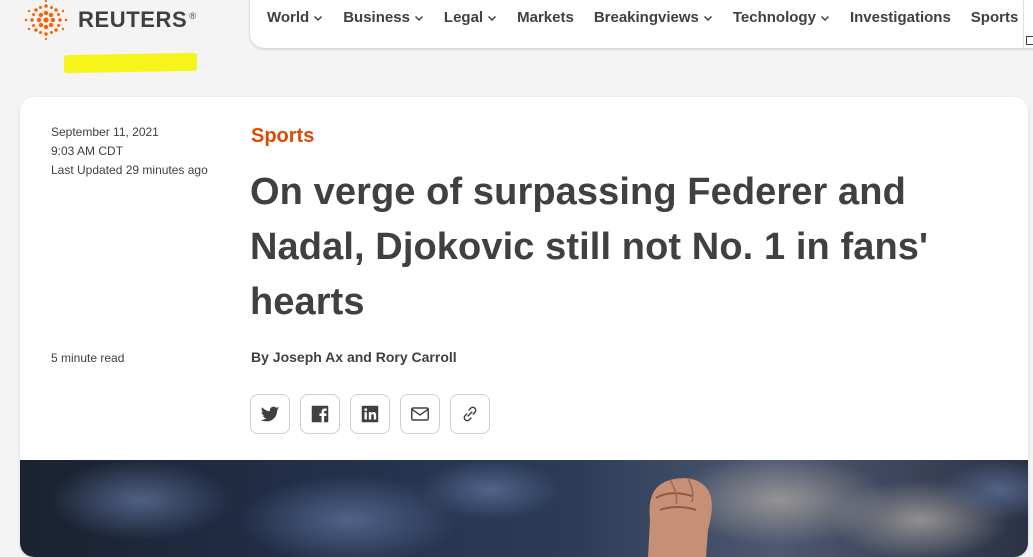 The image size is (1033, 557). I want to click on email-icon, so click(420, 414).